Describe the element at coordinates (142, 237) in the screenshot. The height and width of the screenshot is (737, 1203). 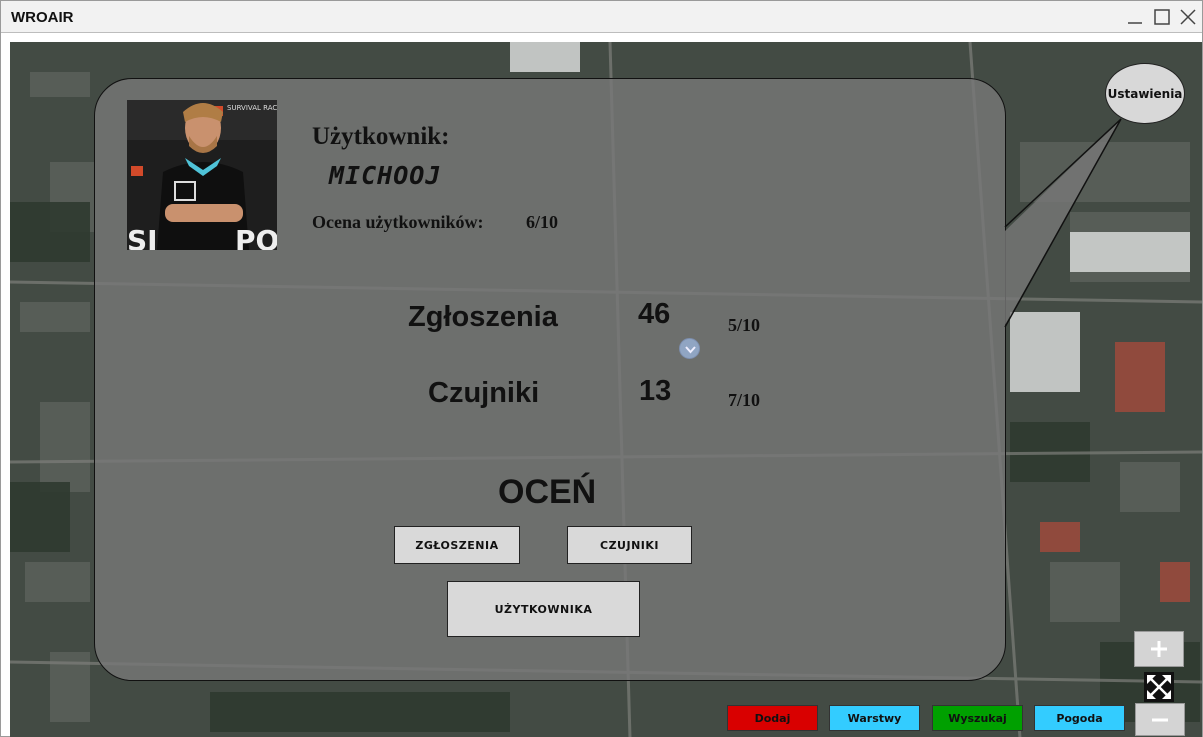
I see `avatar-text-bottom: SI` at that location.